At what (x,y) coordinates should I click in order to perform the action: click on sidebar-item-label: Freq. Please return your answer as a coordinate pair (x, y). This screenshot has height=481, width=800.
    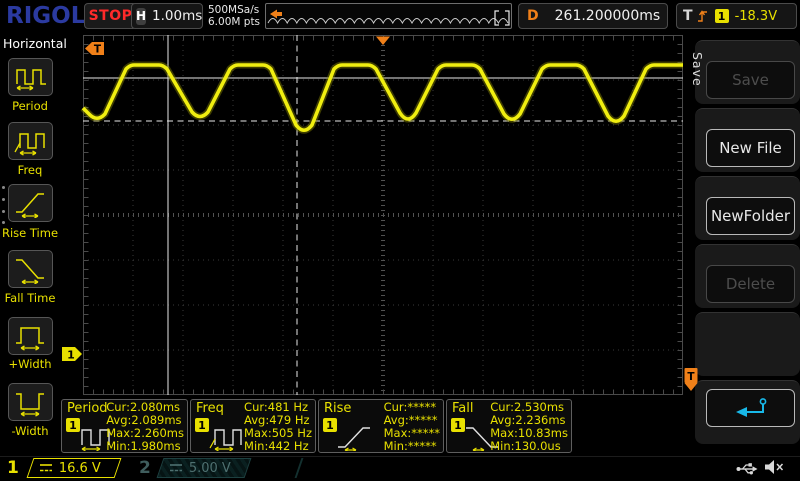
    Looking at the image, I should click on (30, 170).